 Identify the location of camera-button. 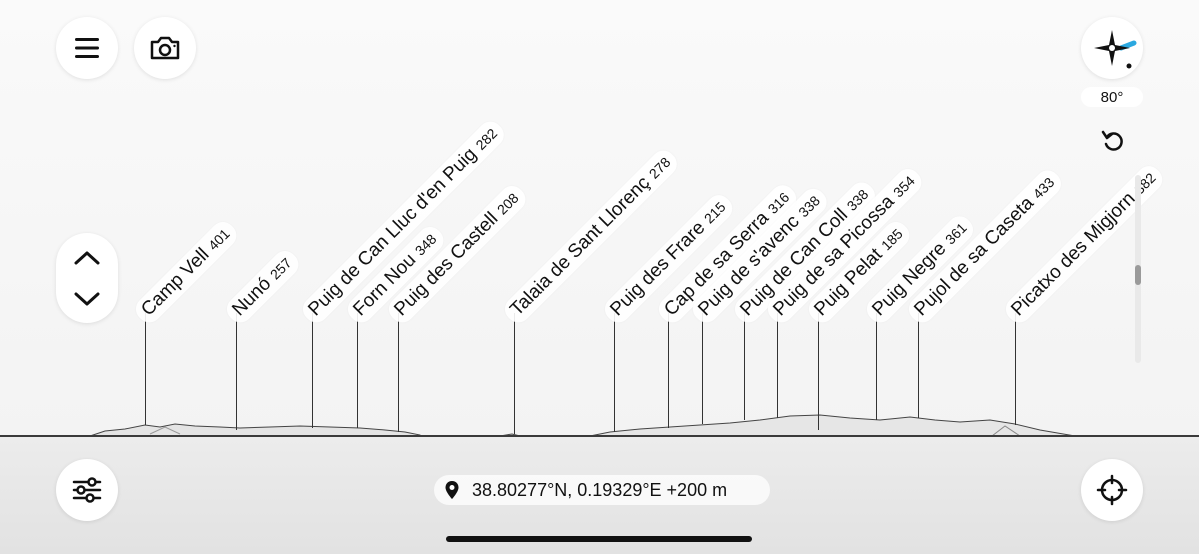
(165, 48).